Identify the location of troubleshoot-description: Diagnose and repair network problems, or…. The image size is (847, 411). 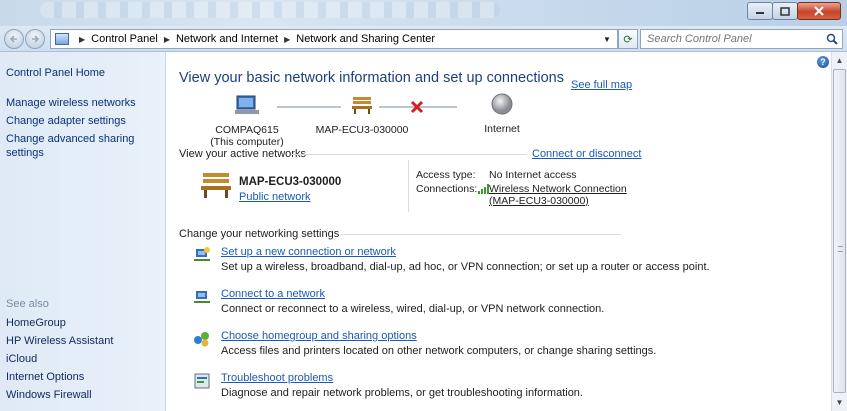
(402, 393).